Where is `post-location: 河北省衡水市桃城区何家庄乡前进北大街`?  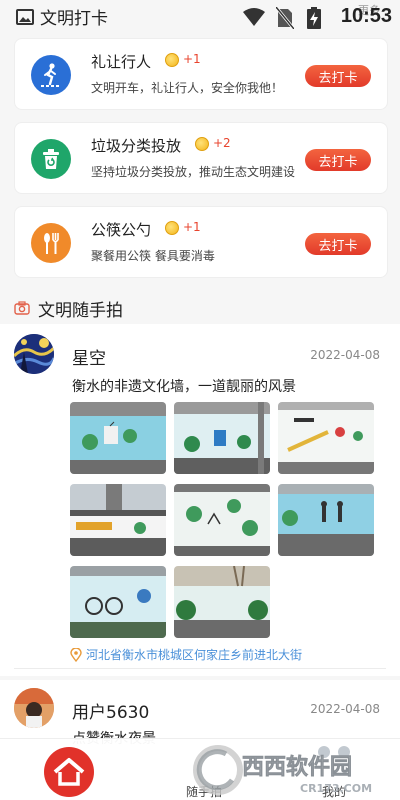 post-location: 河北省衡水市桃城区何家庄乡前进北大街 is located at coordinates (186, 654).